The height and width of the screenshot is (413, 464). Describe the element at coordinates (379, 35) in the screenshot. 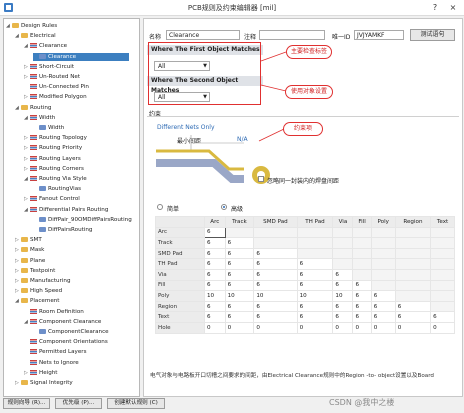

I see `unique-id-field: JVJYAMKF` at that location.